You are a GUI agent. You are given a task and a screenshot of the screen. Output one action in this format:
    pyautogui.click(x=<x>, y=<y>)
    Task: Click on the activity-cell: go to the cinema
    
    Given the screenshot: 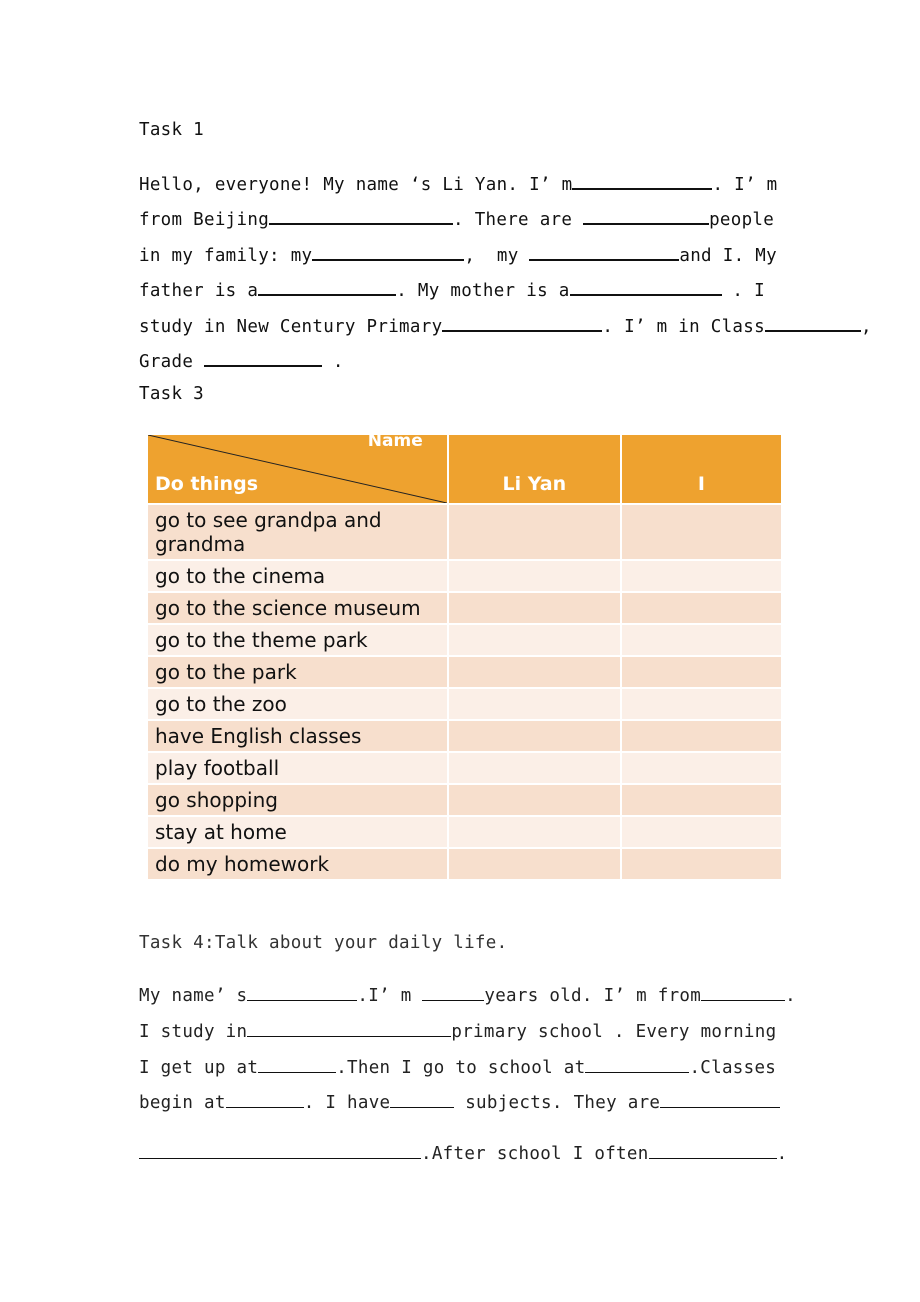 What is the action you would take?
    pyautogui.click(x=297, y=576)
    